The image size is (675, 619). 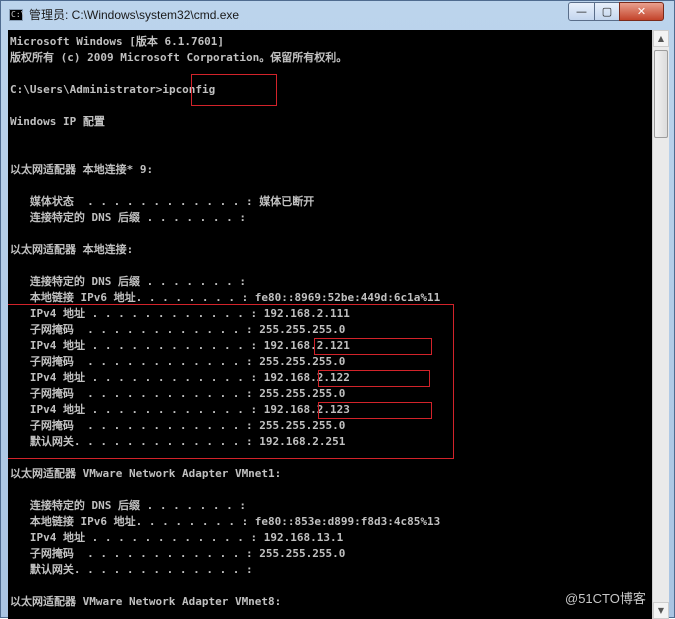 What do you see at coordinates (131, 569) in the screenshot?
I see `console-line: 默认网关. . . . . . . . . . . . . :` at bounding box center [131, 569].